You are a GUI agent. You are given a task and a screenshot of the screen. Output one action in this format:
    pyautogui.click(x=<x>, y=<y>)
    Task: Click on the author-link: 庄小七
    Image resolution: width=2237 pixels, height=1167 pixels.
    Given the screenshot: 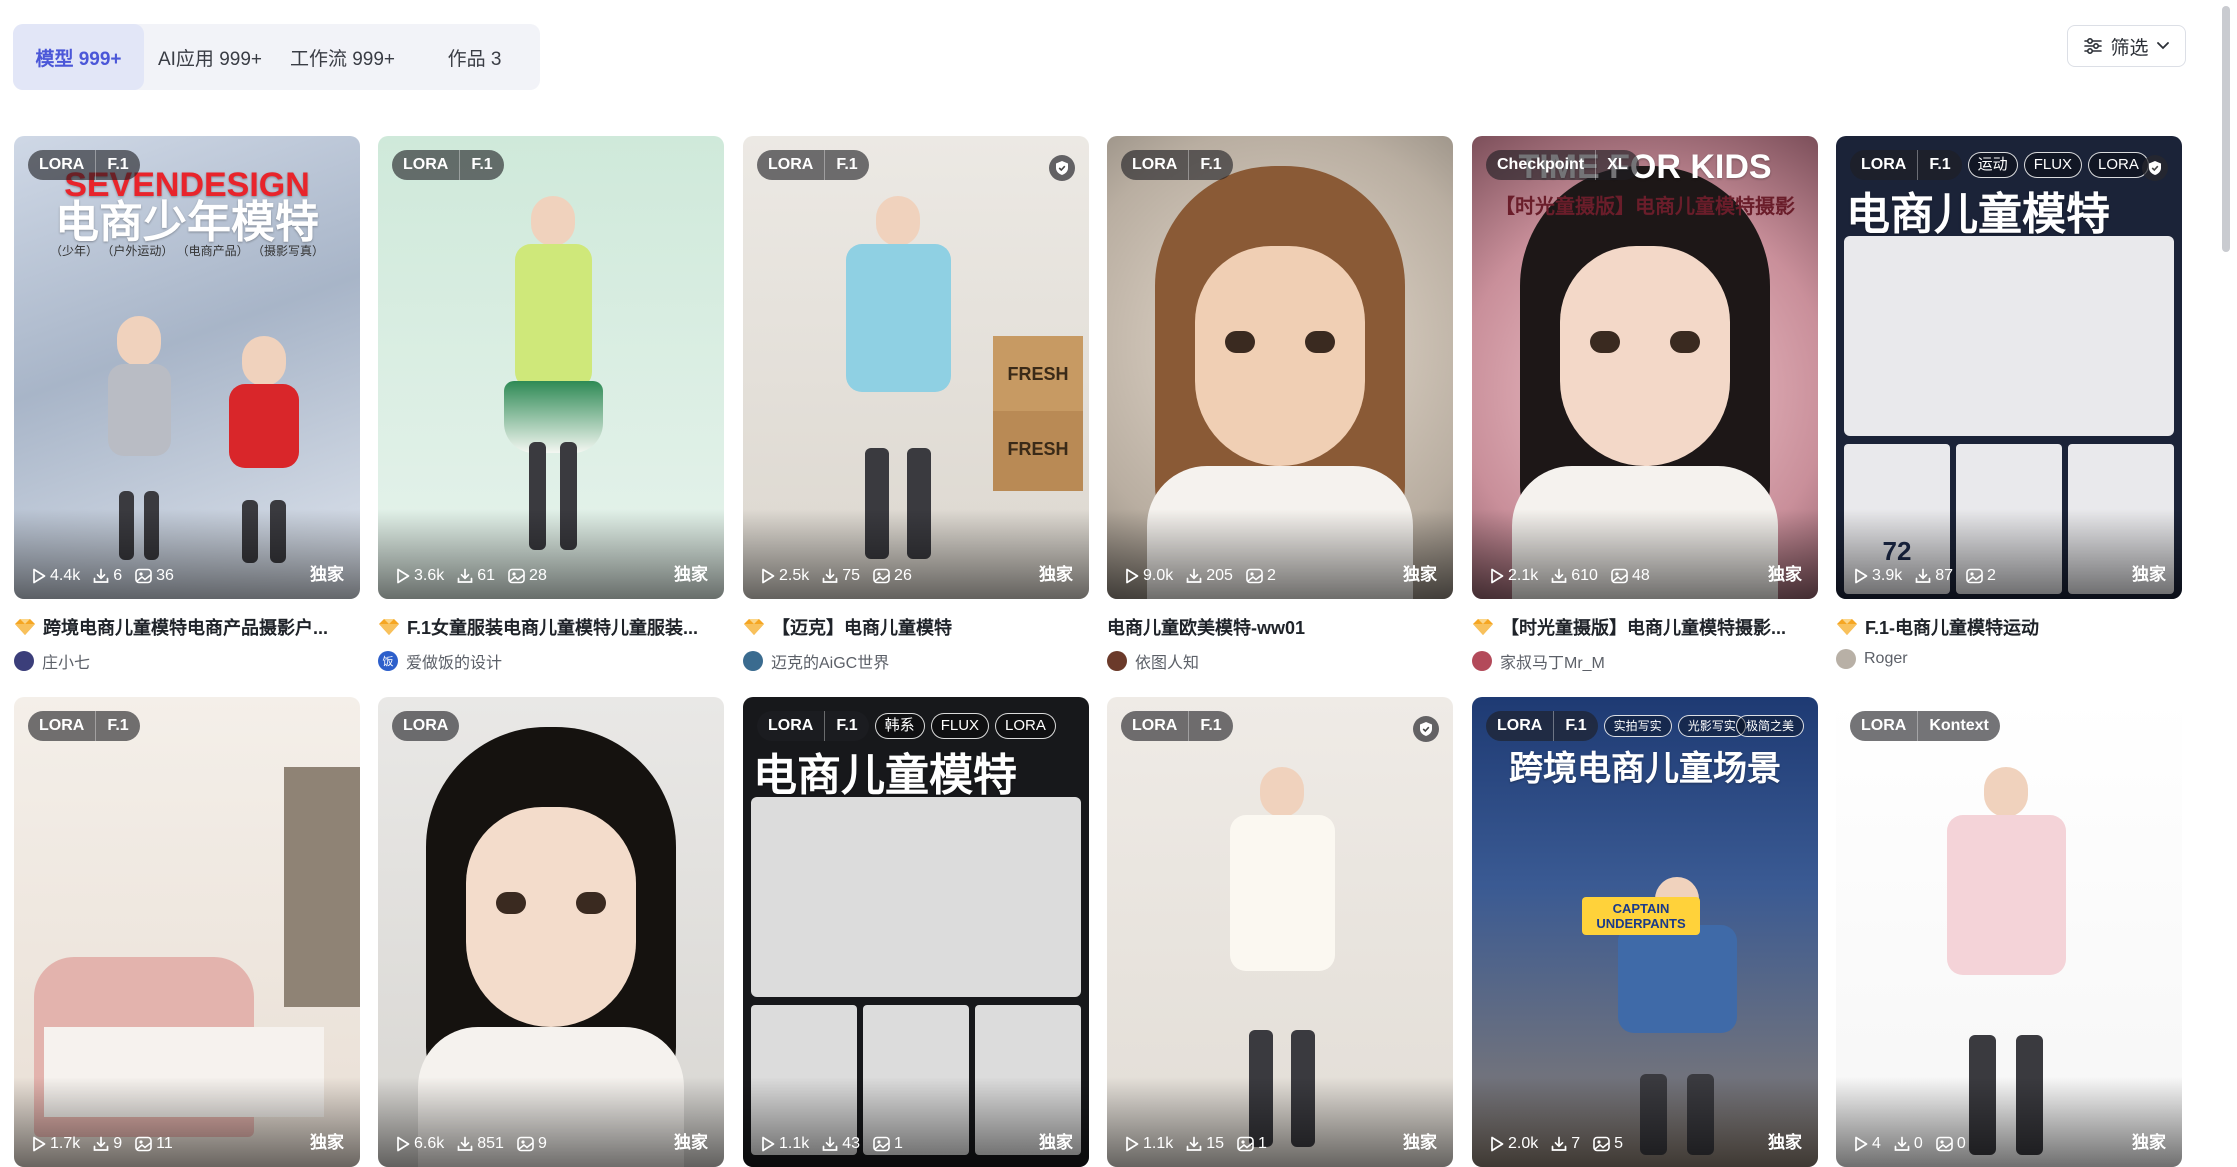 What is the action you would take?
    pyautogui.click(x=187, y=661)
    